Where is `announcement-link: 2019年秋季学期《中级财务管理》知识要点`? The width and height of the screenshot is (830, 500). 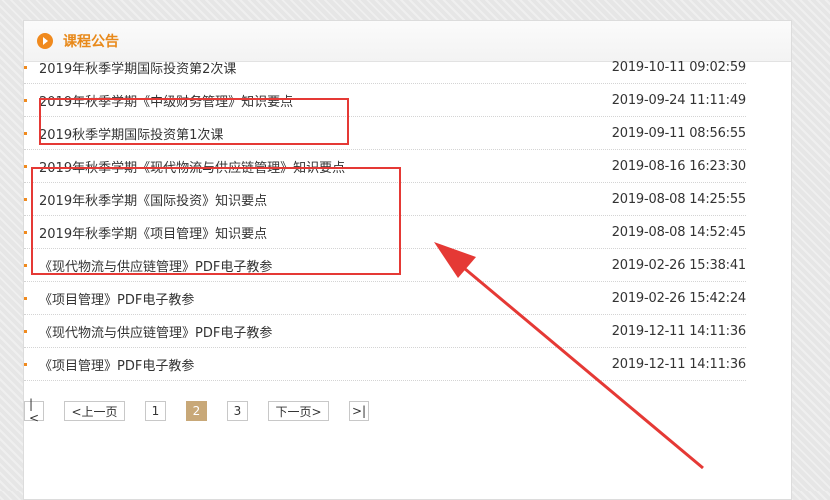 announcement-link: 2019年秋季学期《中级财务管理》知识要点 is located at coordinates (166, 100).